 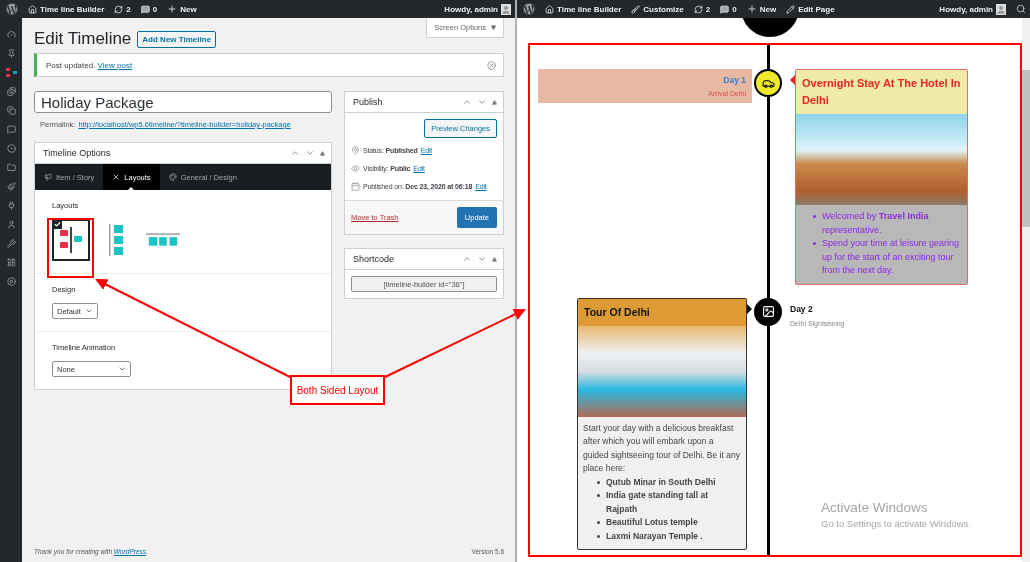 I want to click on images-icon, so click(x=11, y=91).